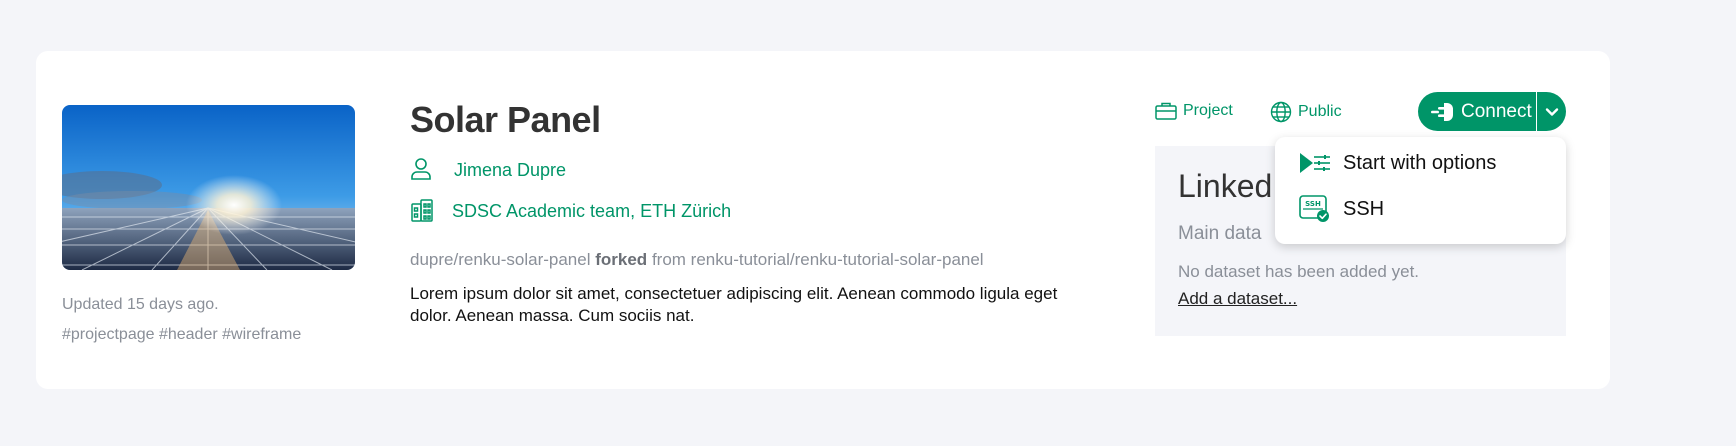  I want to click on chevron-down-icon, so click(1551, 111).